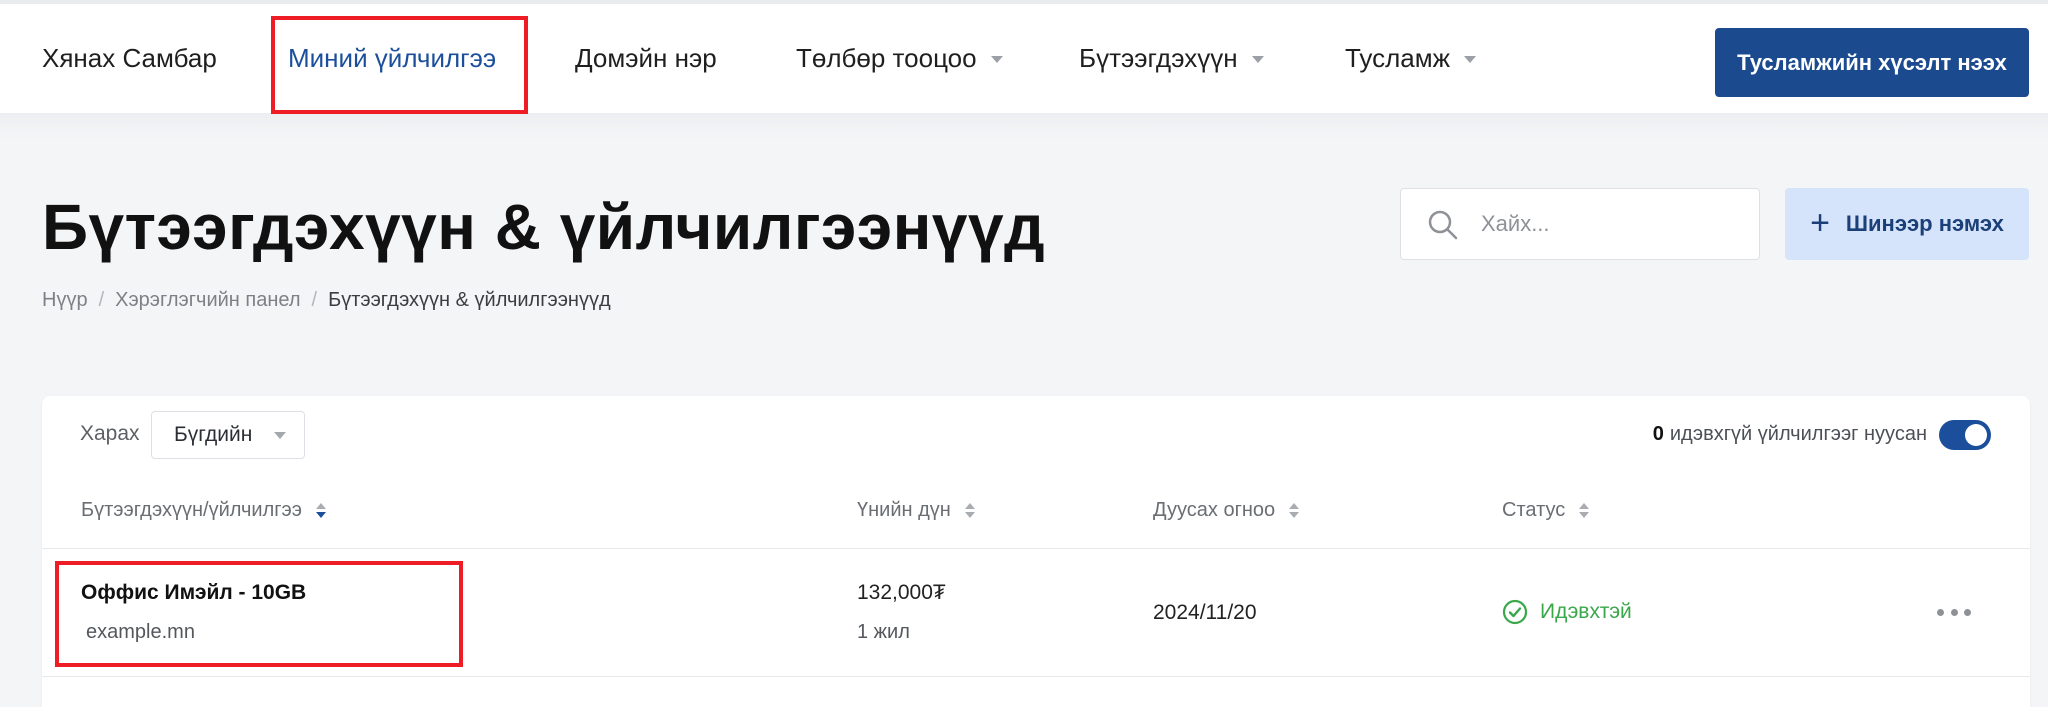 This screenshot has width=2048, height=707. I want to click on nav-item-billing: Төлбөр тооцоо, so click(899, 58).